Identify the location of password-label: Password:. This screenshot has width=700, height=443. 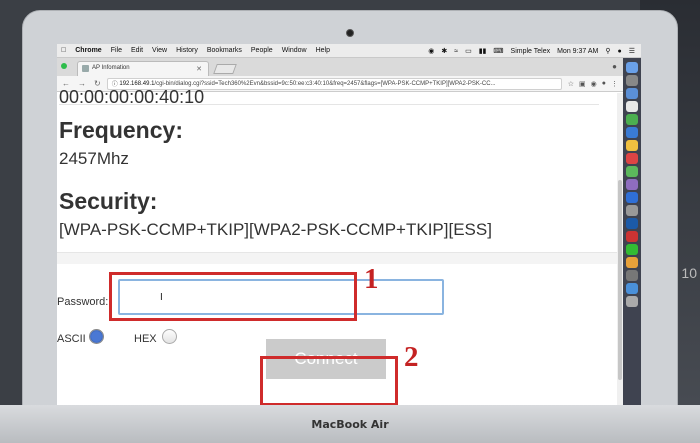
(83, 302).